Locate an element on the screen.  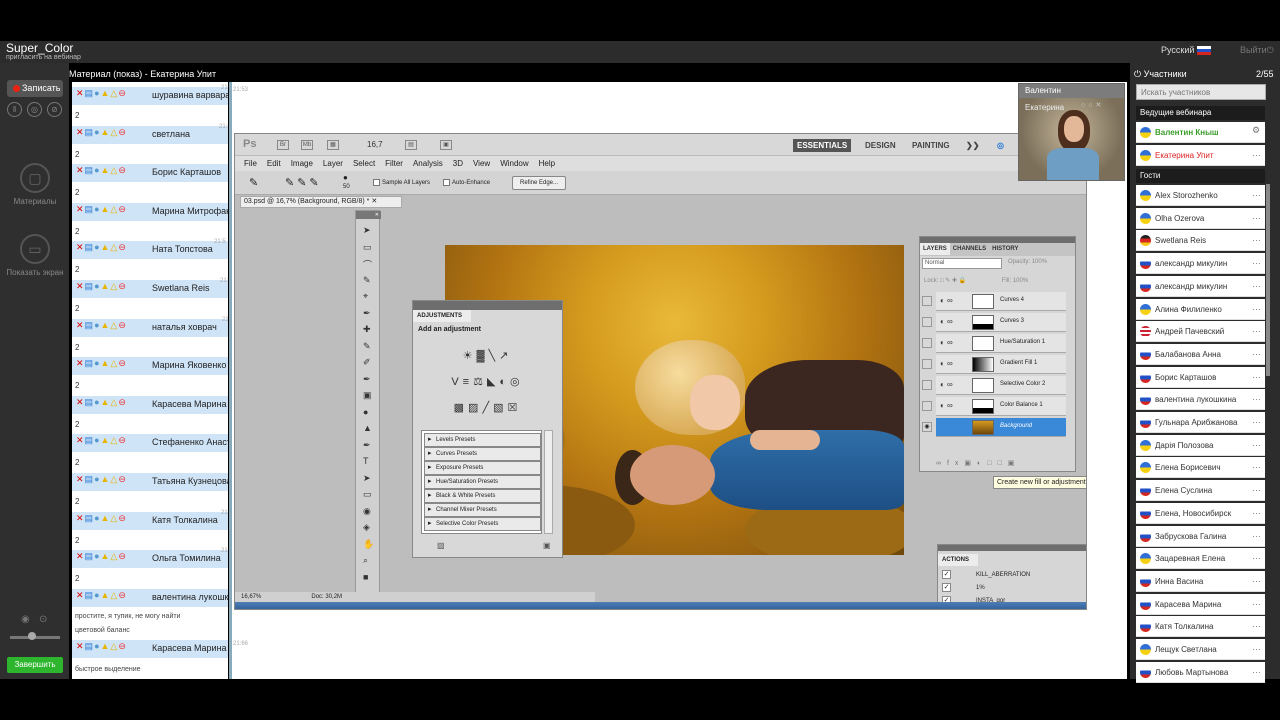
preset-item: Levels Presets is located at coordinates (482, 440).